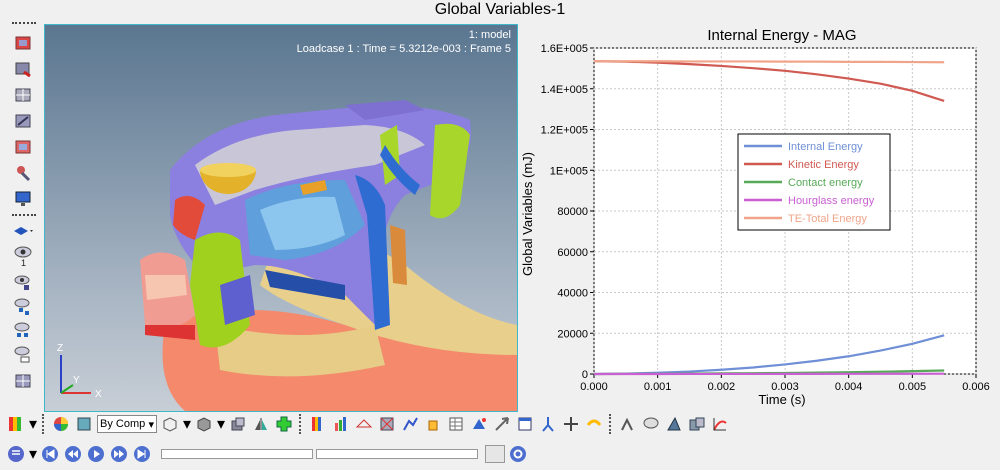 The image size is (1000, 470). What do you see at coordinates (23, 307) in the screenshot?
I see `tree-icon` at bounding box center [23, 307].